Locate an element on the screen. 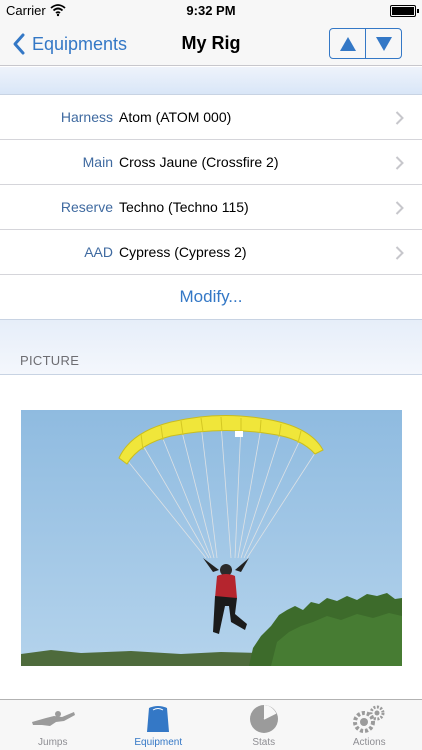 The image size is (422, 750). section-header-picture: PICTURE is located at coordinates (50, 360).